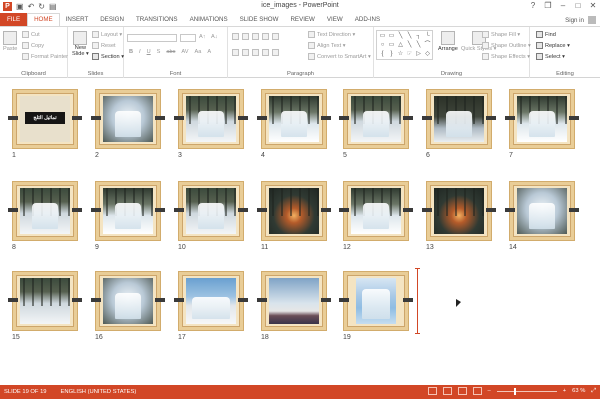  I want to click on line-spacing-icon, so click(275, 36).